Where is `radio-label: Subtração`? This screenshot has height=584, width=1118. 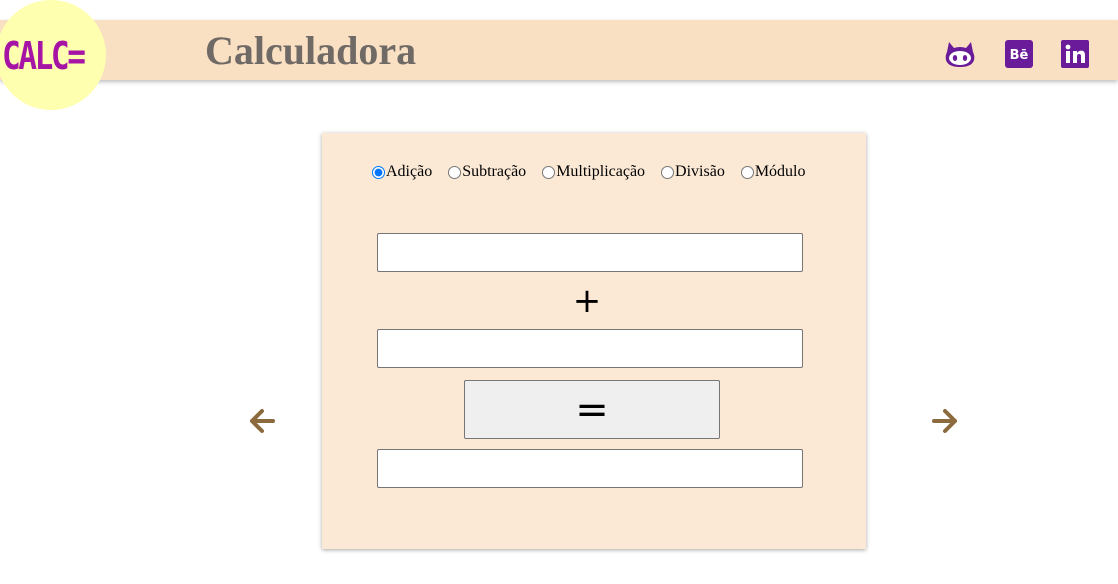
radio-label: Subtração is located at coordinates (494, 171).